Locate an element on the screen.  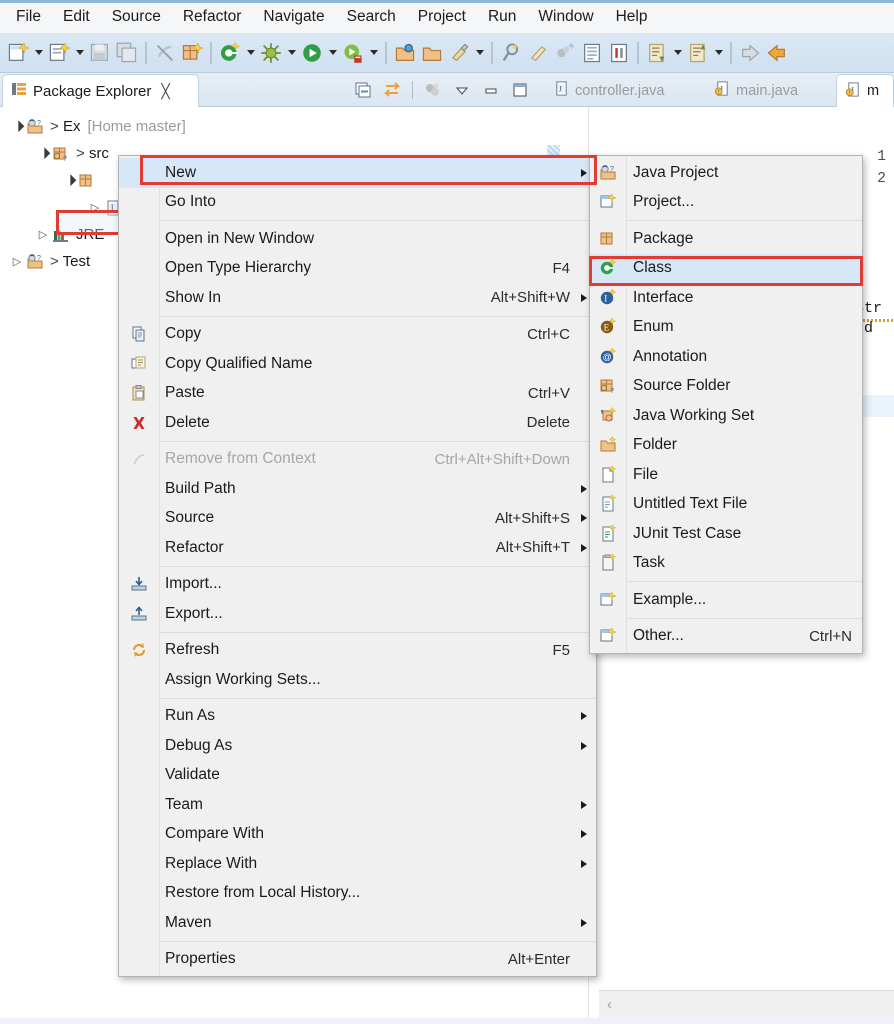
context-menu-item-build-path: Build Path is located at coordinates (357, 489).